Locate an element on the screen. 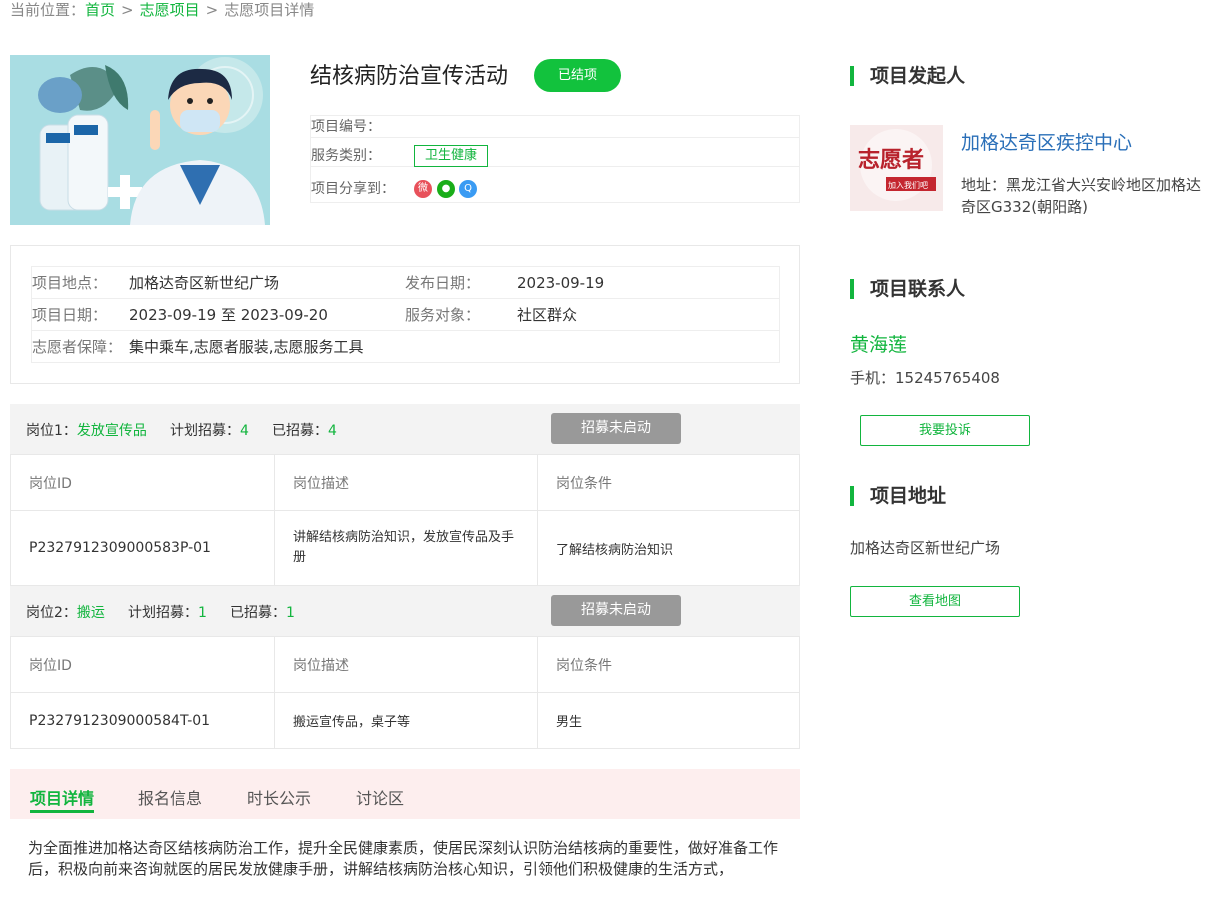  service-category-tag: 卫生健康 is located at coordinates (451, 156).